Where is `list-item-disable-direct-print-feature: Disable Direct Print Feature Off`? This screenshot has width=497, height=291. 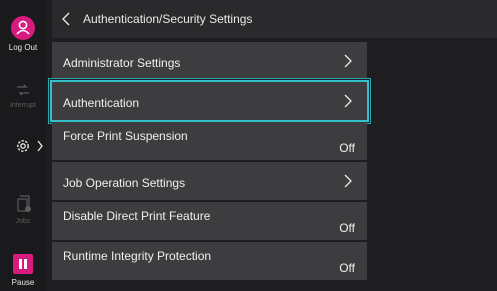
list-item-disable-direct-print-feature: Disable Direct Print Feature Off is located at coordinates (209, 221).